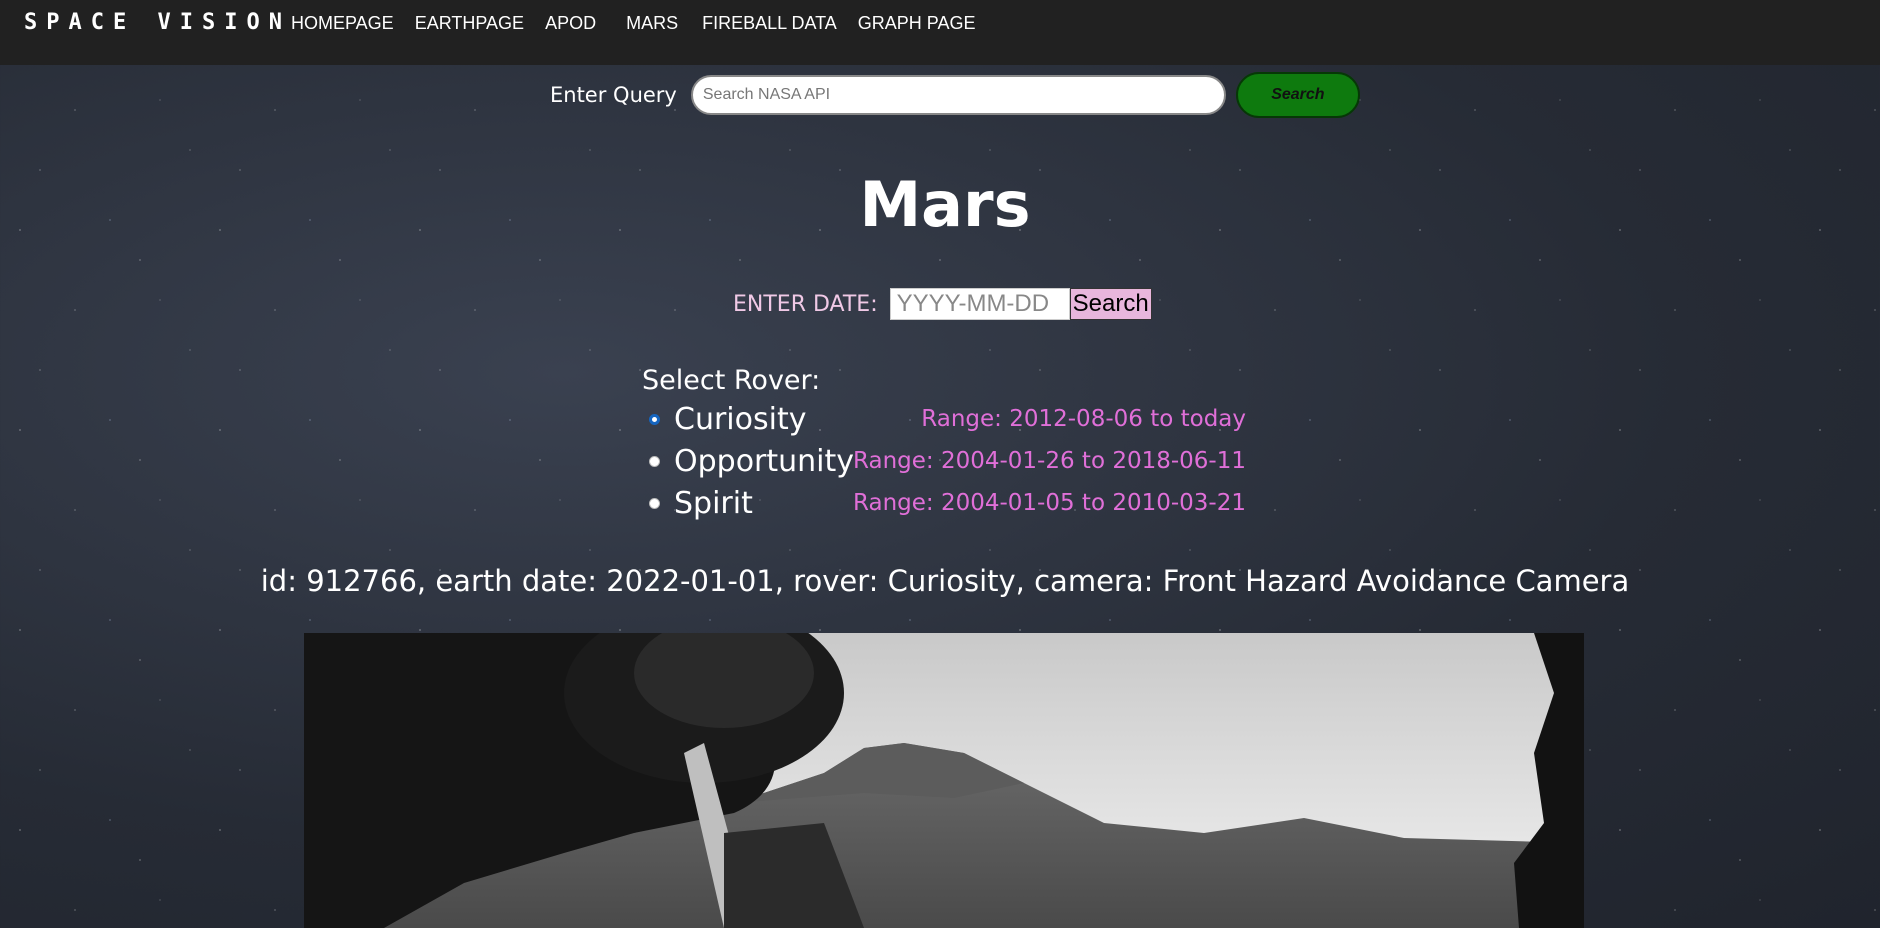 The height and width of the screenshot is (928, 1880). Describe the element at coordinates (157, 22) in the screenshot. I see `brand-logo: SPACE VISION` at that location.